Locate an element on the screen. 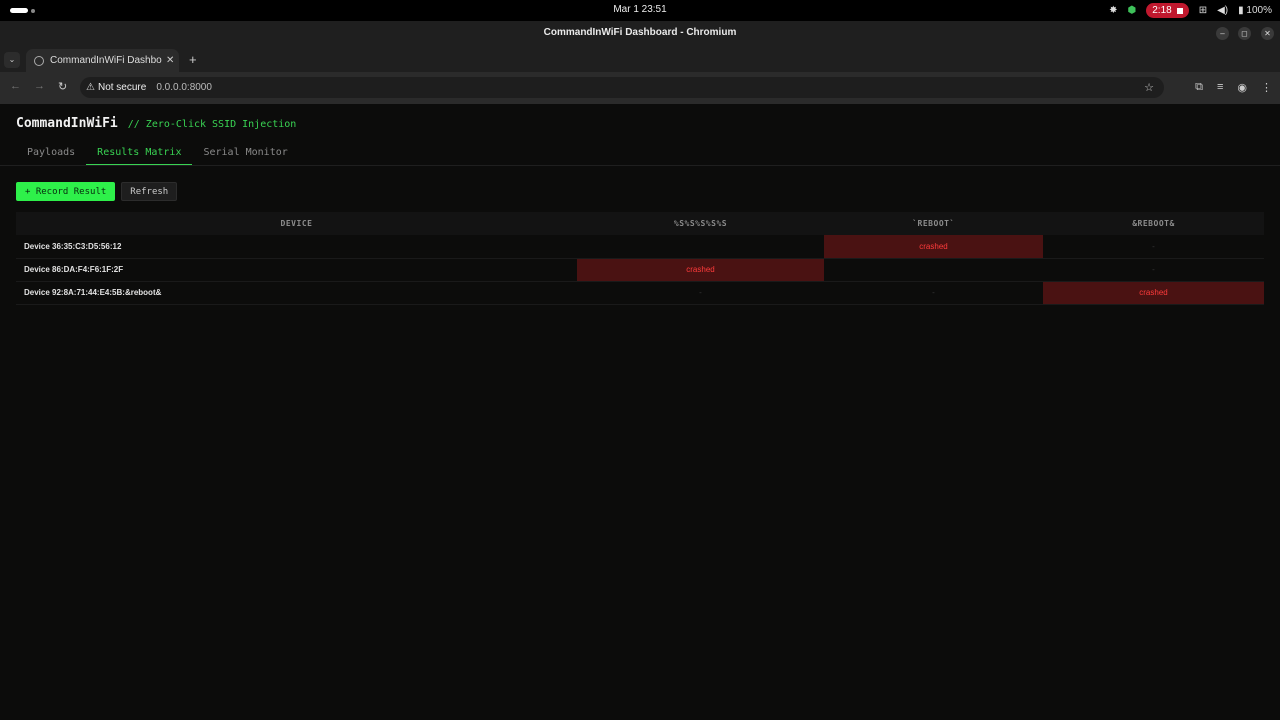 The width and height of the screenshot is (1280, 720). matrix-header-row: DEVICE %S%S%S%S%S `REBOOT` &REBOOT& is located at coordinates (640, 223).